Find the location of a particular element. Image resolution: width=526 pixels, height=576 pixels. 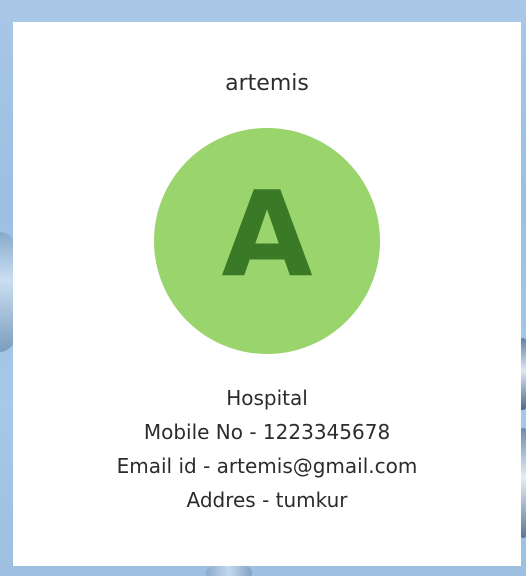

email-address: Email id - artemis@gmail.com is located at coordinates (267, 466).